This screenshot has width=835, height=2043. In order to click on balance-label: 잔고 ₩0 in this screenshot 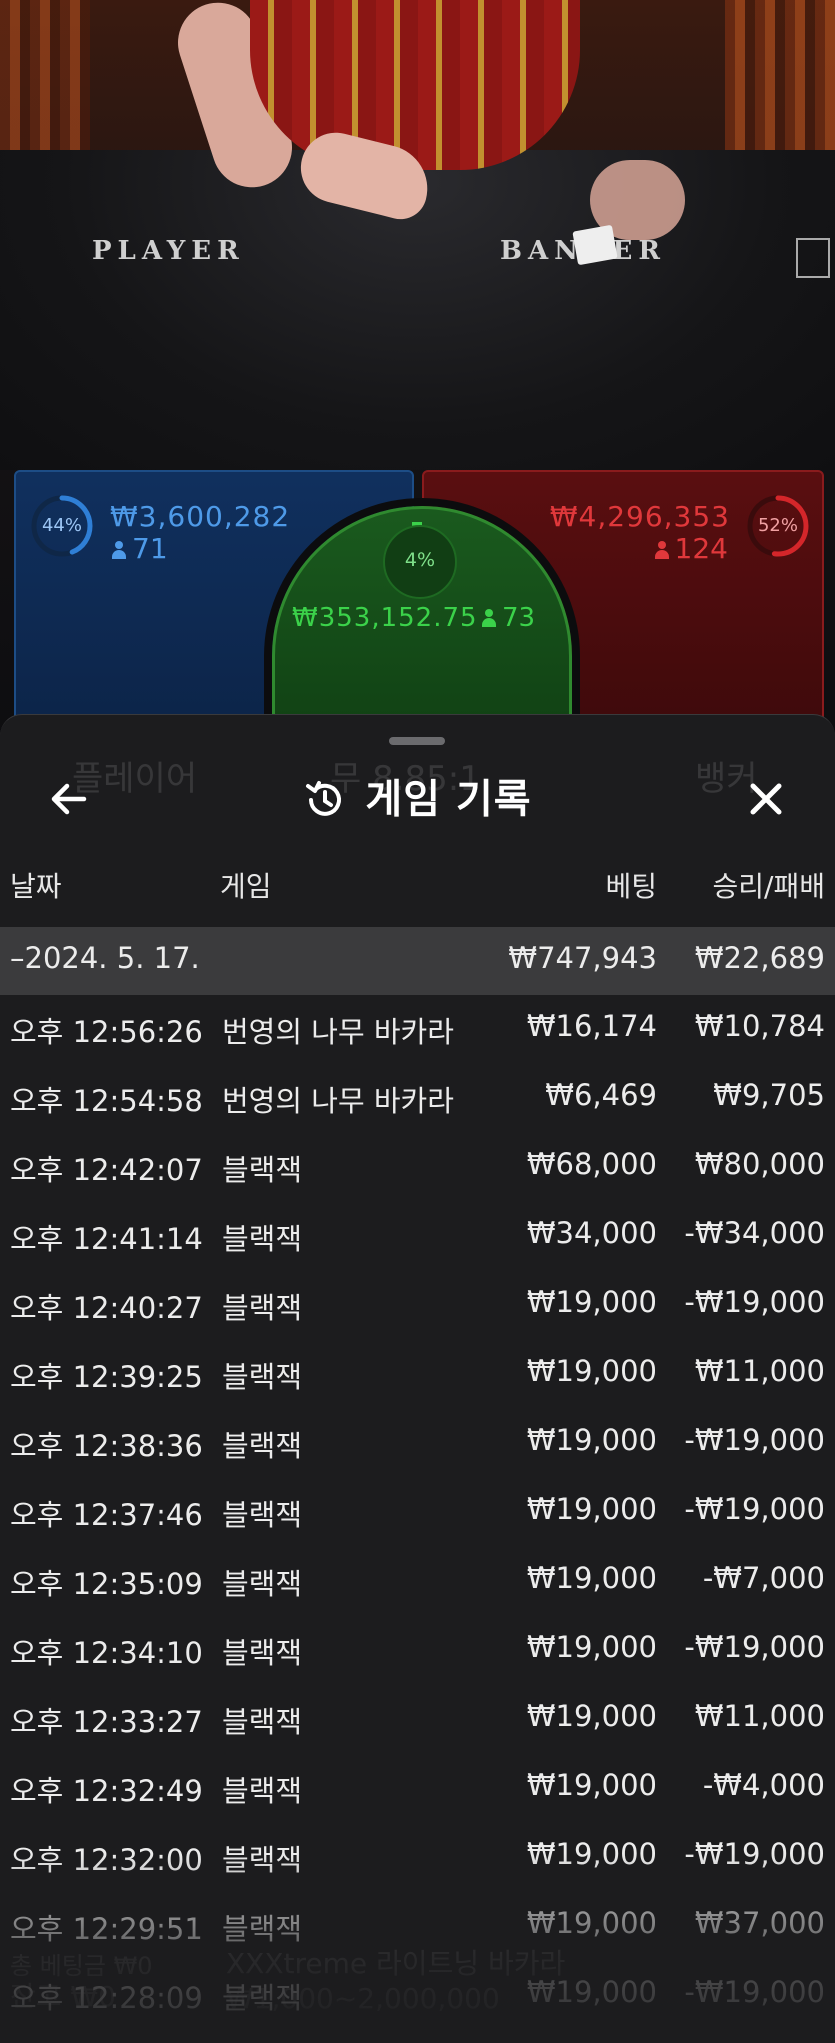, I will do `click(63, 1996)`.